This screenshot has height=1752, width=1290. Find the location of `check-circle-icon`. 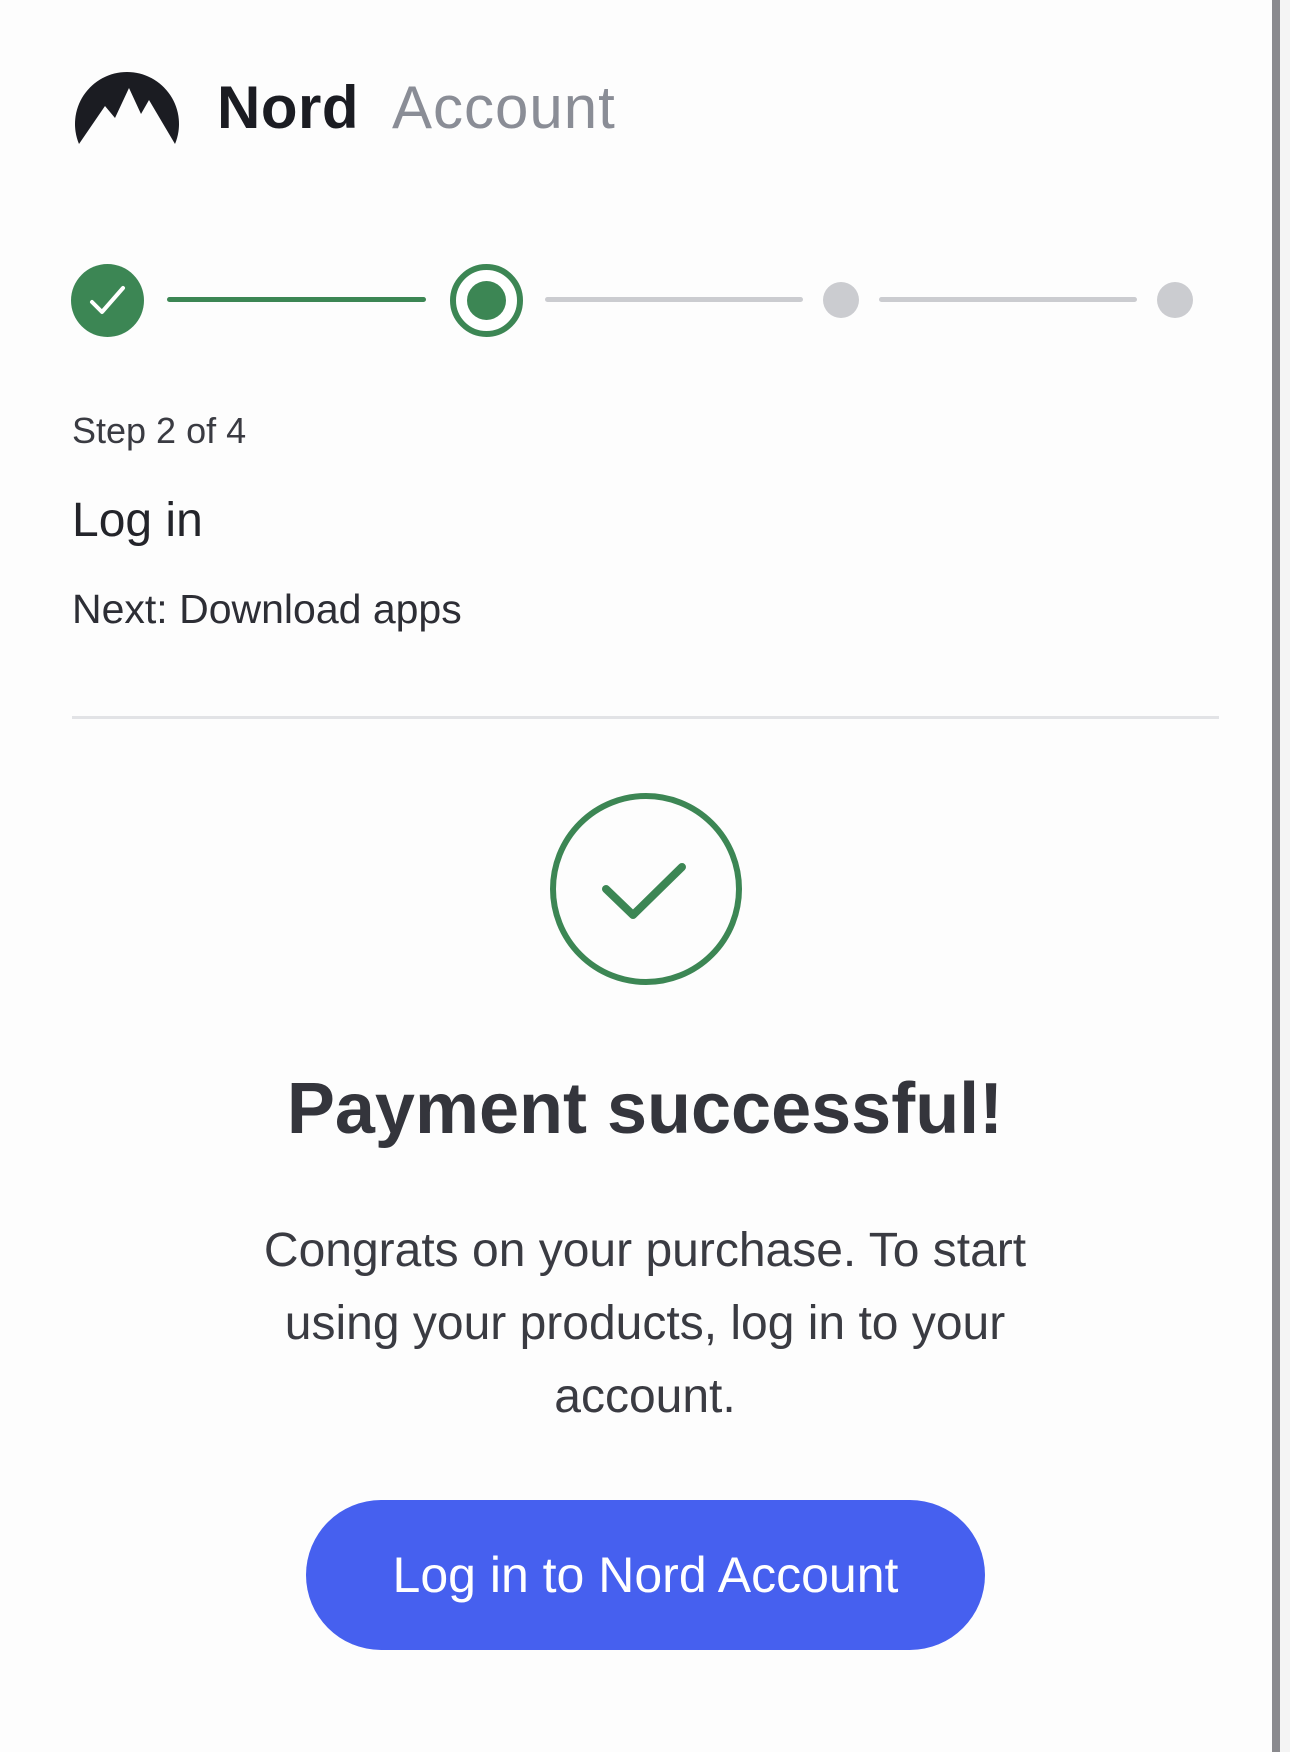

check-circle-icon is located at coordinates (646, 889).